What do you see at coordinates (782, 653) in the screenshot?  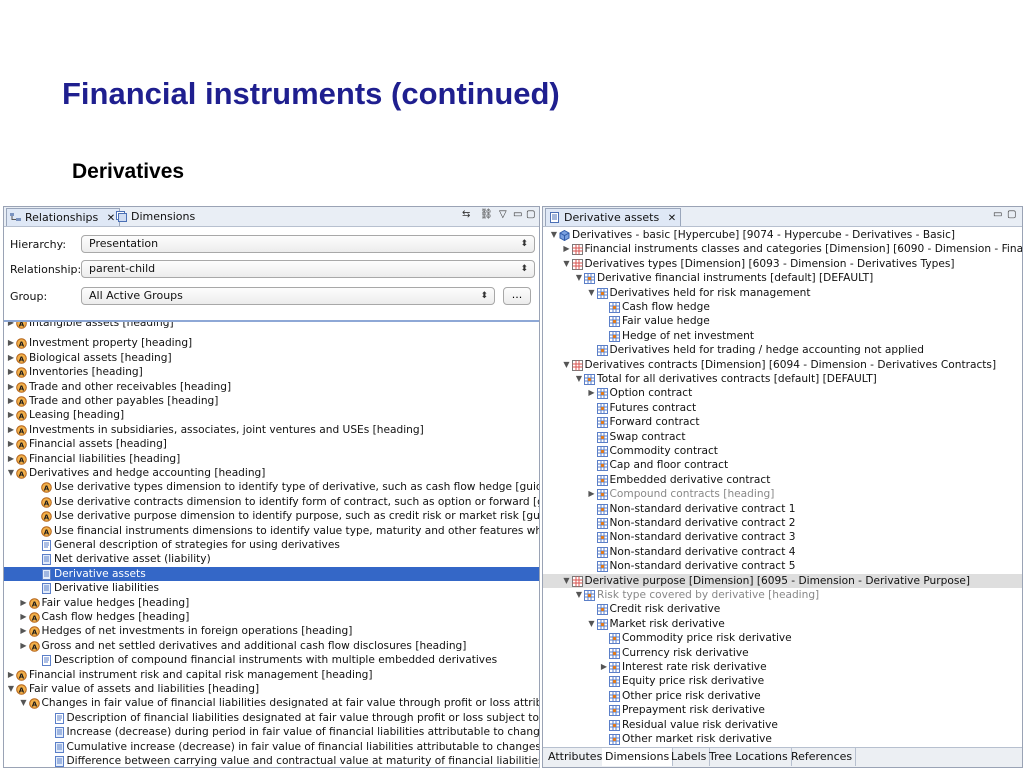 I see `tree-row: Currency risk derivative` at bounding box center [782, 653].